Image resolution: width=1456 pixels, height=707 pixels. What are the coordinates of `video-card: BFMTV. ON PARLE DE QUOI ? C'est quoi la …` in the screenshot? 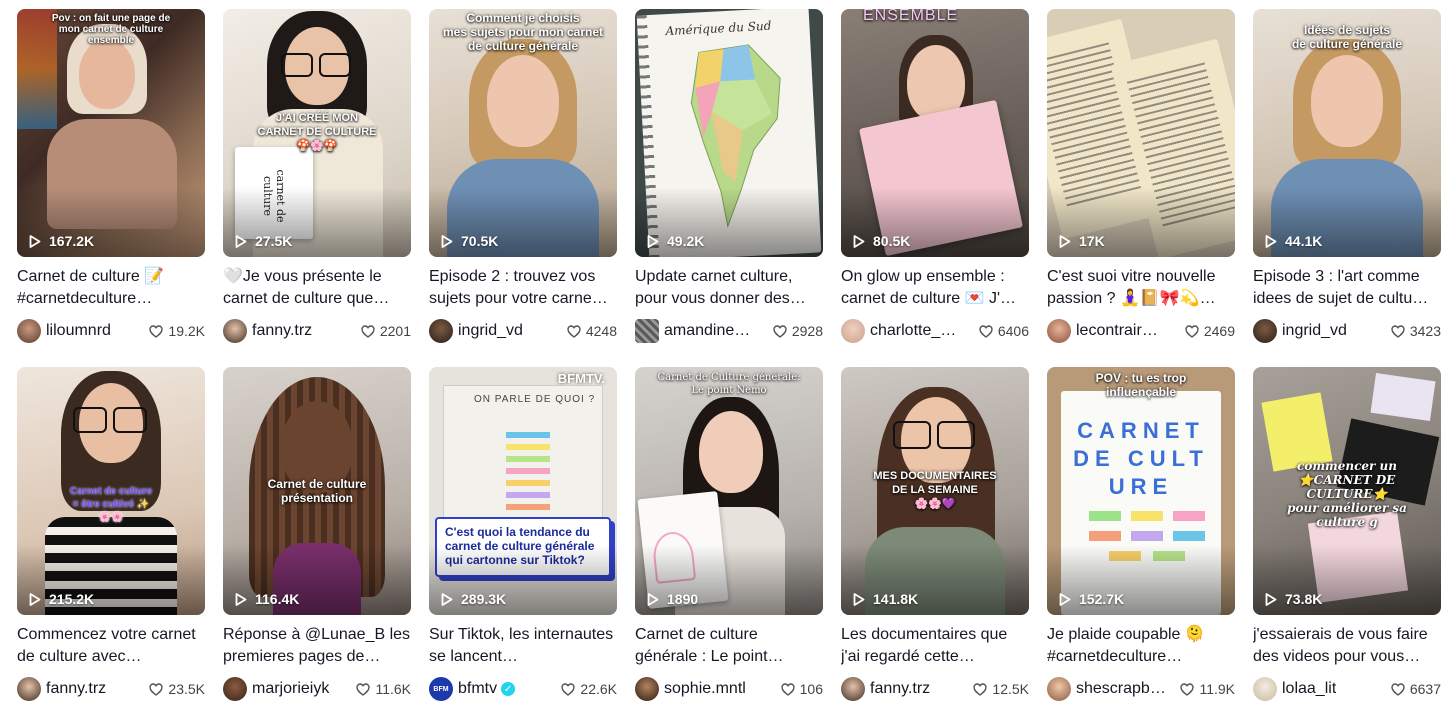 It's located at (523, 534).